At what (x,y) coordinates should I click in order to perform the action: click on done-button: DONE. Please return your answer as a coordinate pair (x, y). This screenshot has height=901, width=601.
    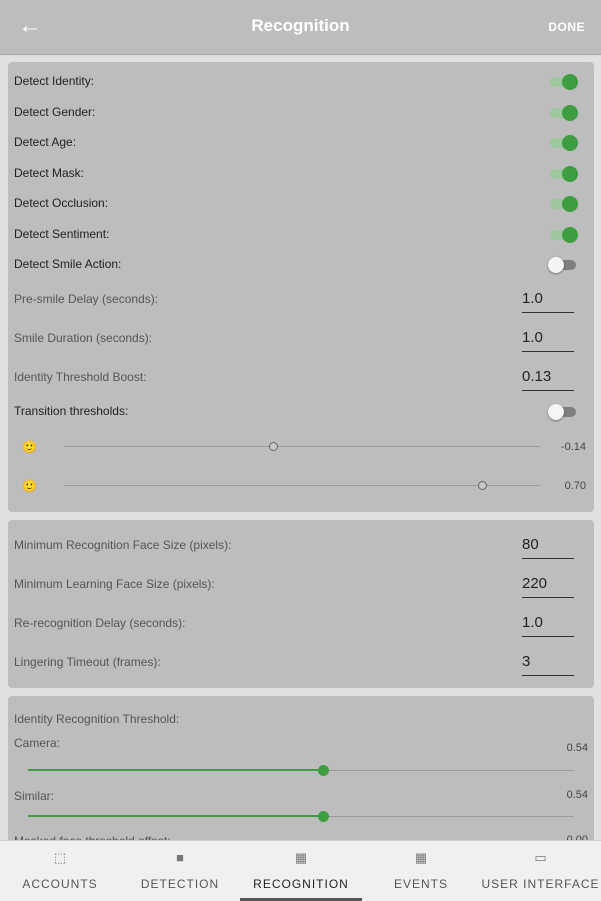
    Looking at the image, I should click on (566, 27).